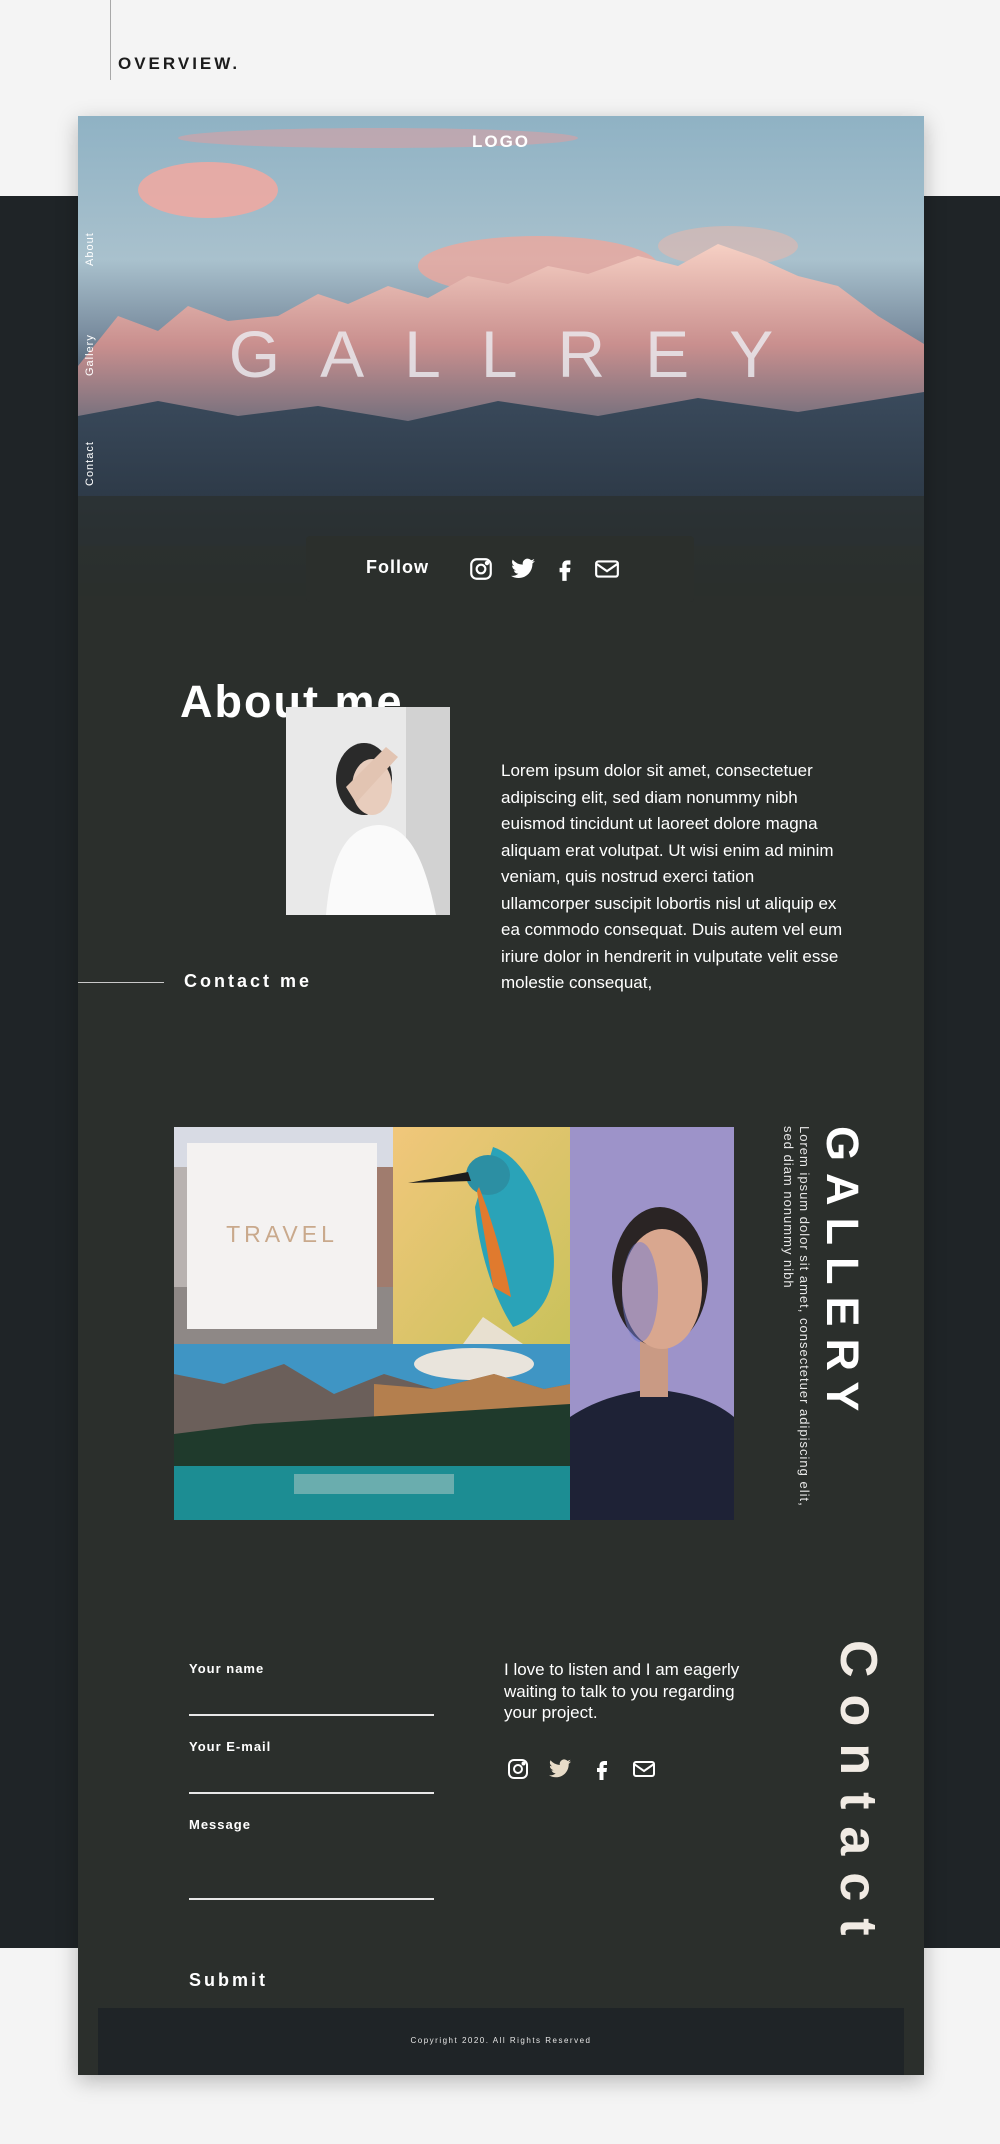 The image size is (1000, 2144). I want to click on woman-blue-light-photo, so click(652, 1323).